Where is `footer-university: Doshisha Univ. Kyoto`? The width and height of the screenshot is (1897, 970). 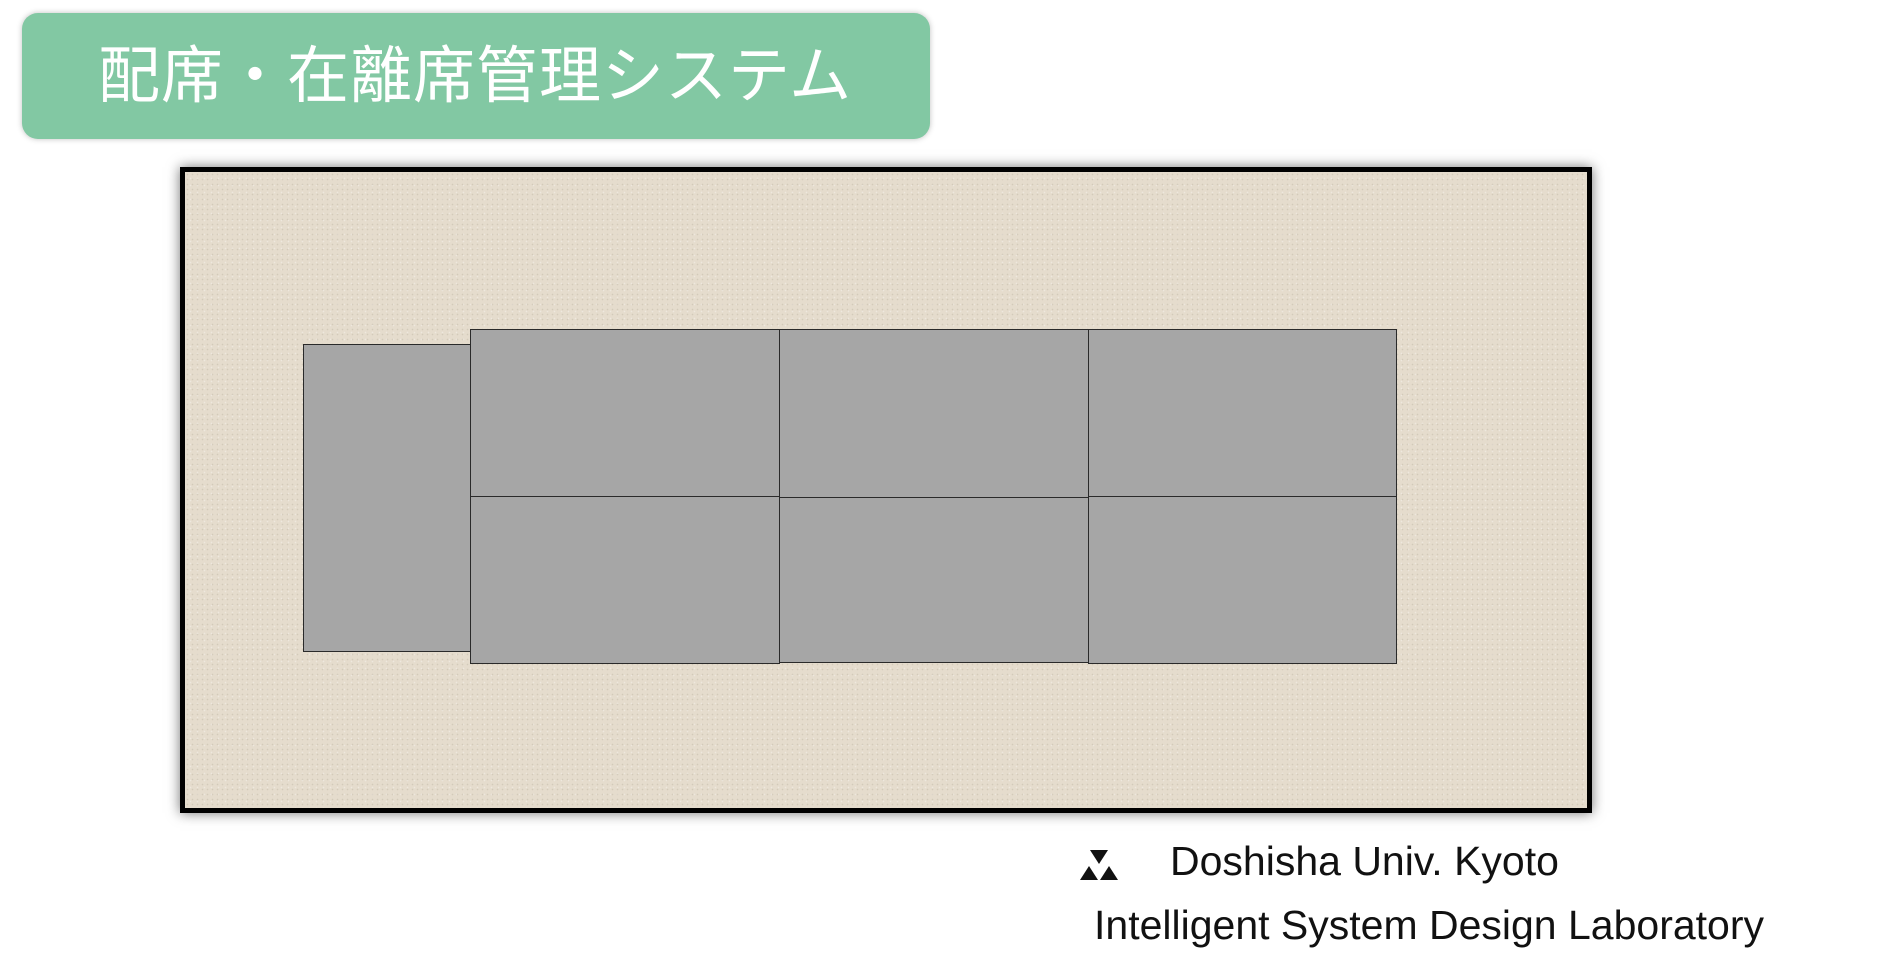 footer-university: Doshisha Univ. Kyoto is located at coordinates (1364, 861).